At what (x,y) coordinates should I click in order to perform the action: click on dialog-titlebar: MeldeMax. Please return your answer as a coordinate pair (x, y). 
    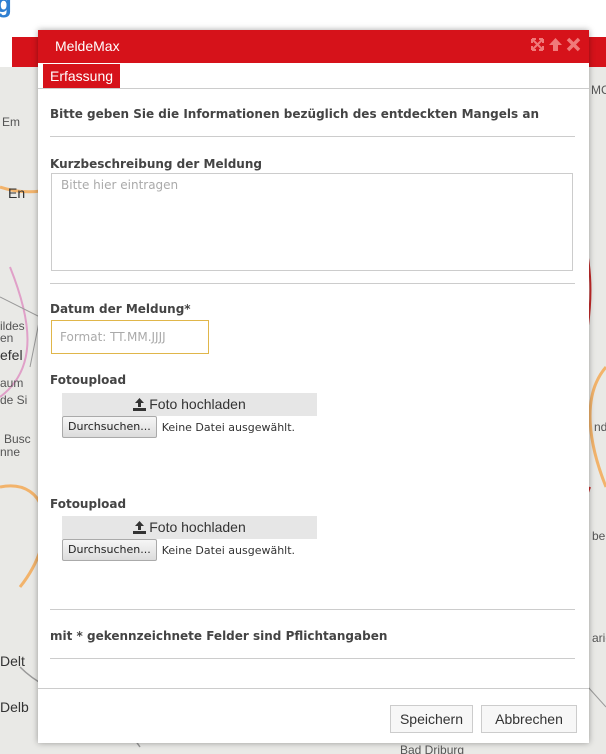
    Looking at the image, I should click on (313, 46).